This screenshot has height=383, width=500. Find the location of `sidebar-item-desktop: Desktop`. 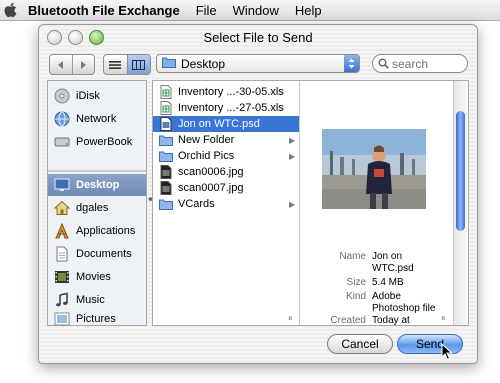

sidebar-item-desktop: Desktop is located at coordinates (97, 185).